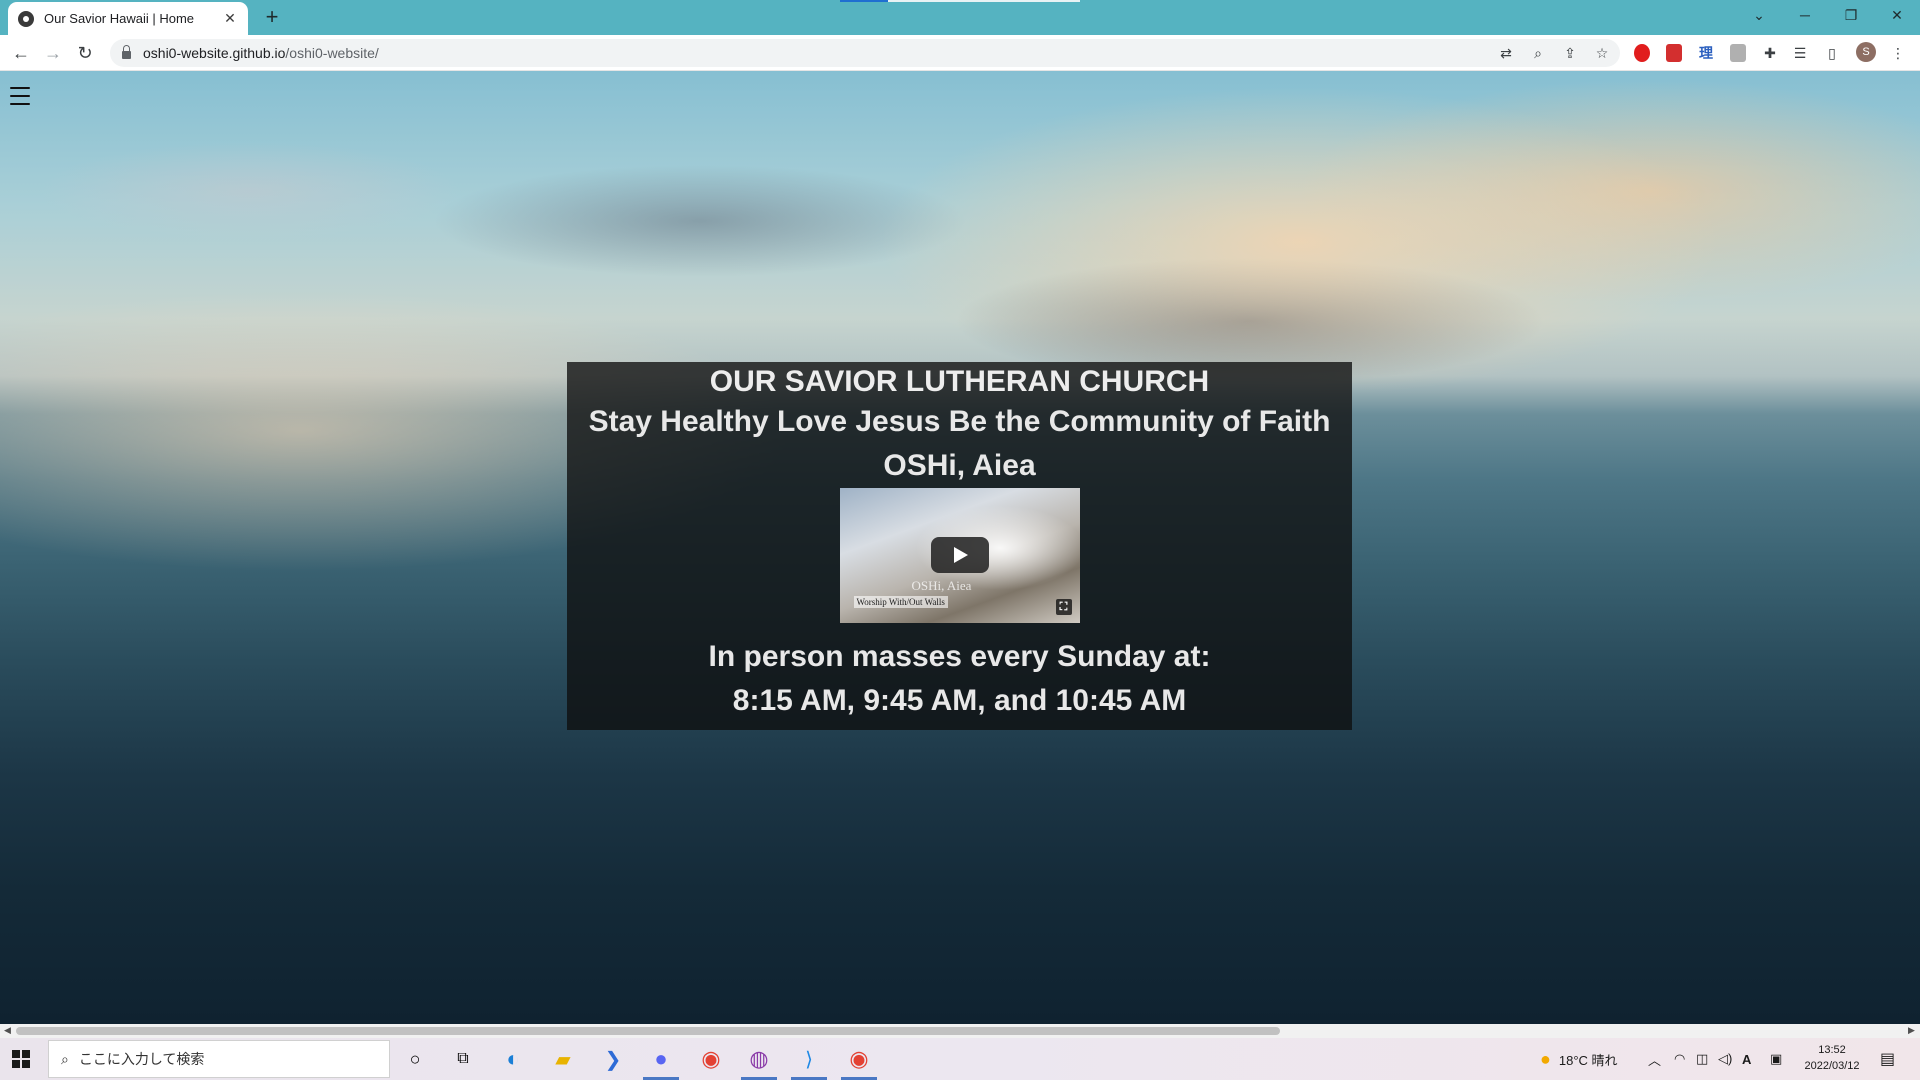 This screenshot has height=1080, width=1920. I want to click on vscode-icon: ⟩, so click(809, 1059).